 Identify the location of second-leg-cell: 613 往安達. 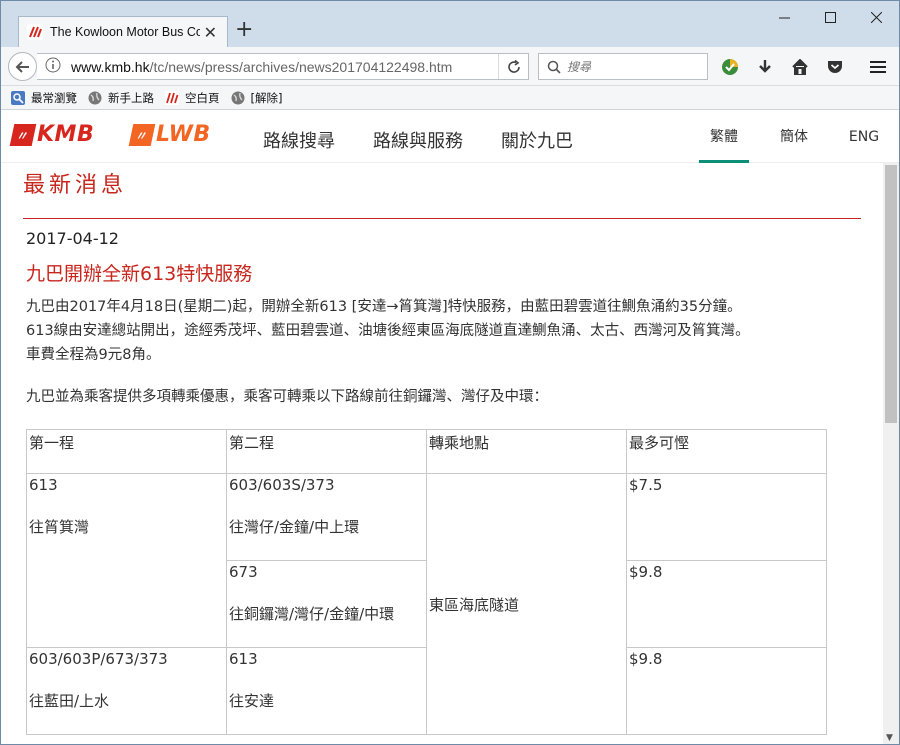
(326, 691).